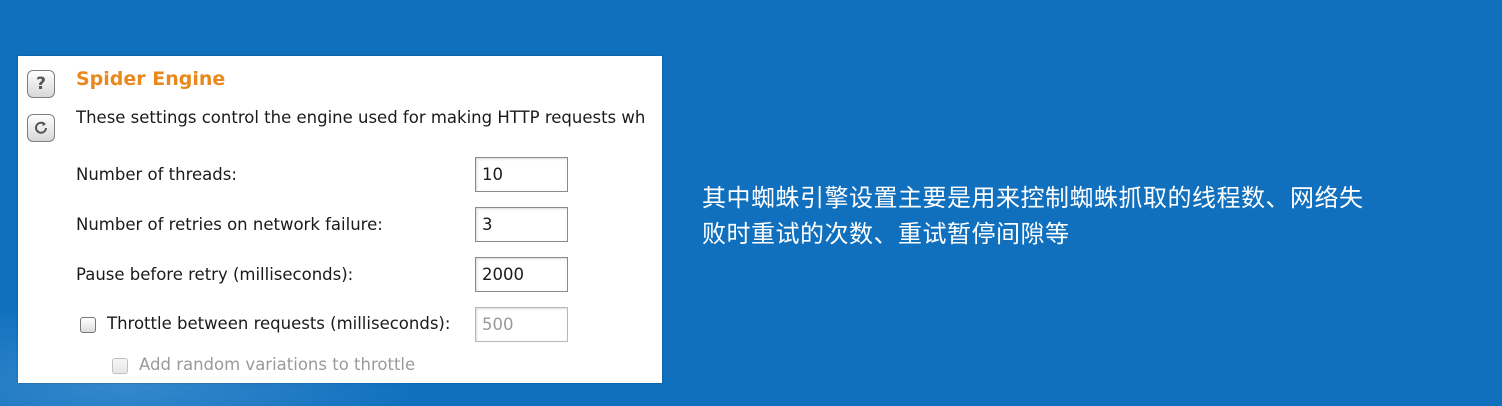  I want to click on retries-input: 3, so click(521, 224).